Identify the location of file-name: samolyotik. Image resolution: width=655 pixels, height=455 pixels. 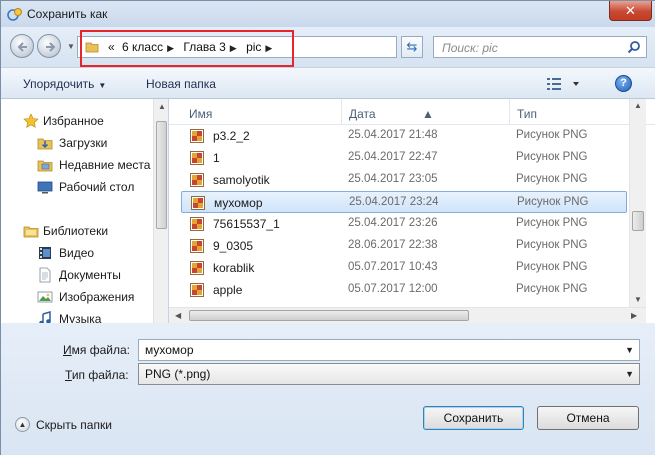
(241, 180).